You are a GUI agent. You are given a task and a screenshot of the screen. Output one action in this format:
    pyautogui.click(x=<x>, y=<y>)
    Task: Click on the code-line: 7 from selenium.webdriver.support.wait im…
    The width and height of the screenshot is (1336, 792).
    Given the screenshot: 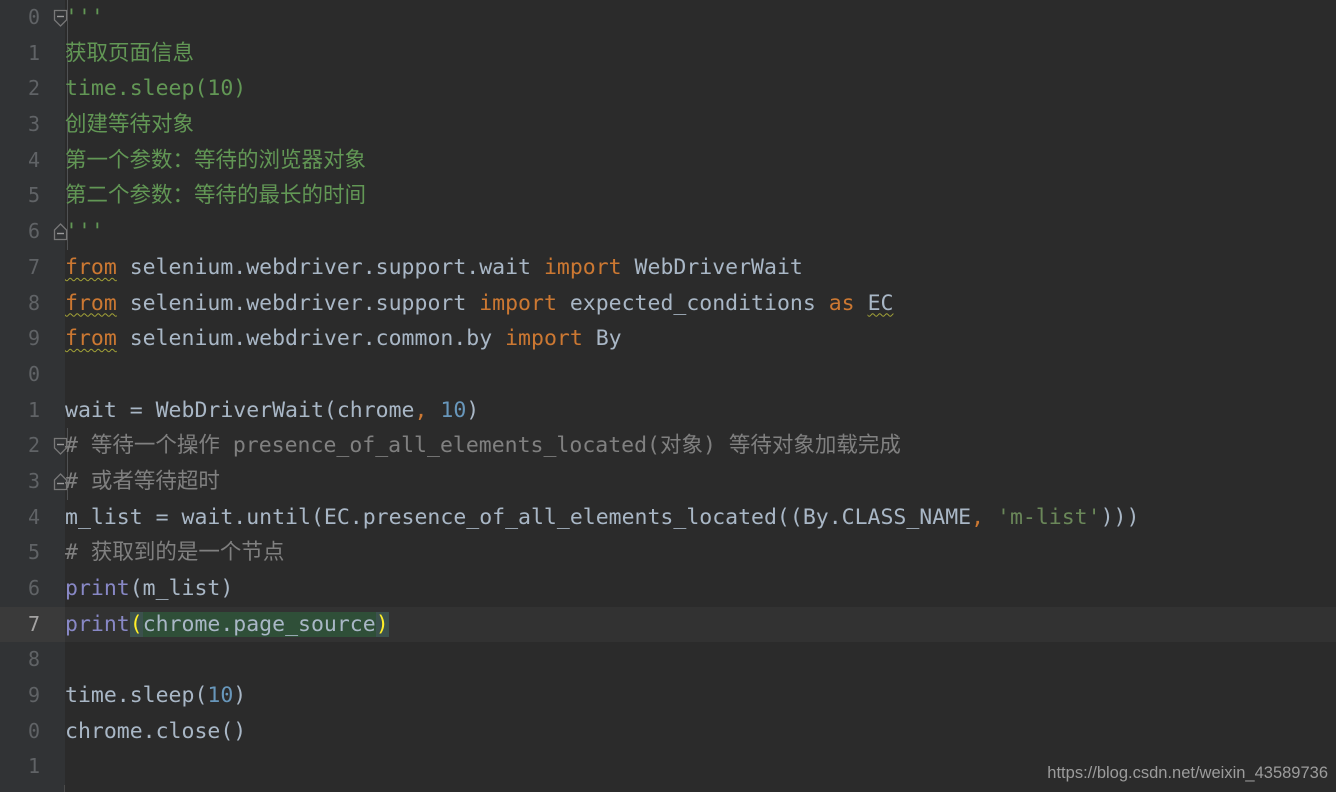 What is the action you would take?
    pyautogui.click(x=668, y=267)
    